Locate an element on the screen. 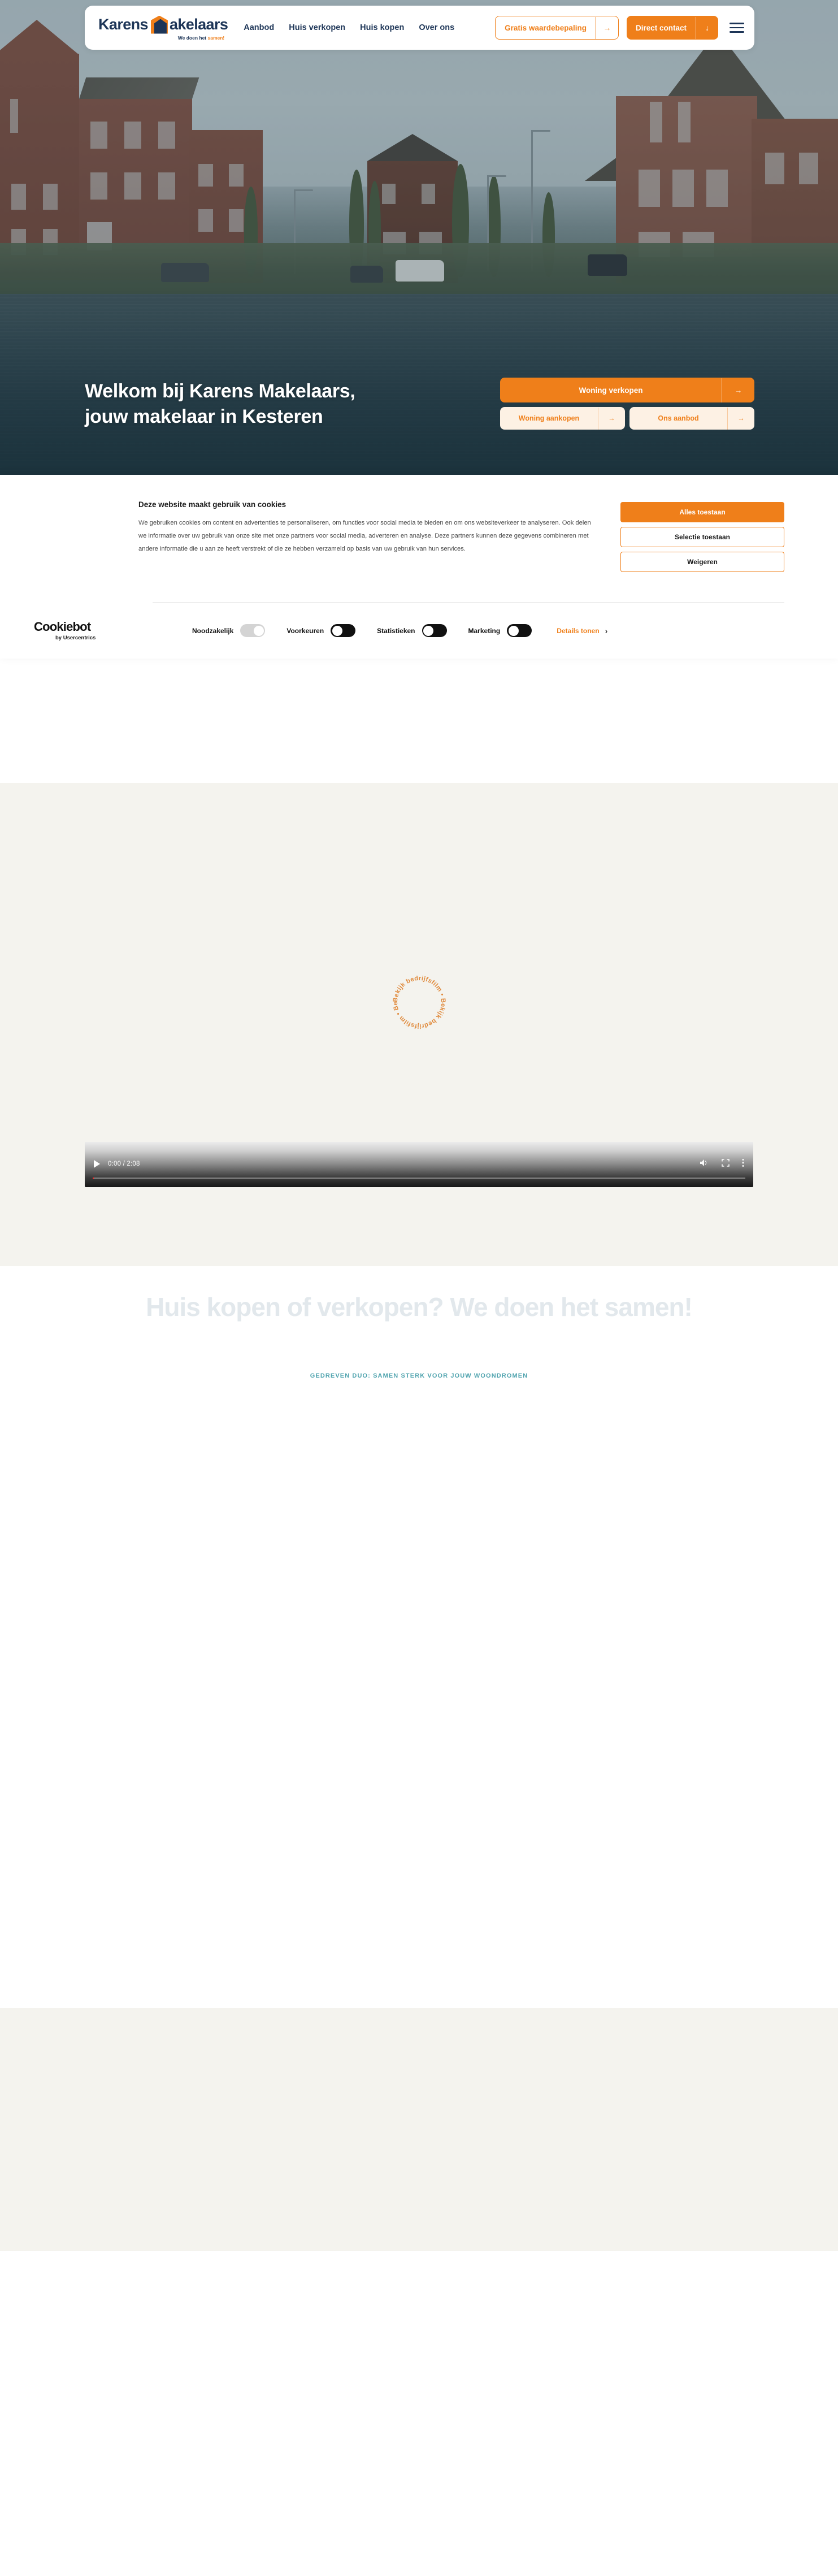 This screenshot has height=2576, width=838. video-controls-left: 0:00 / 2:08 is located at coordinates (117, 1164).